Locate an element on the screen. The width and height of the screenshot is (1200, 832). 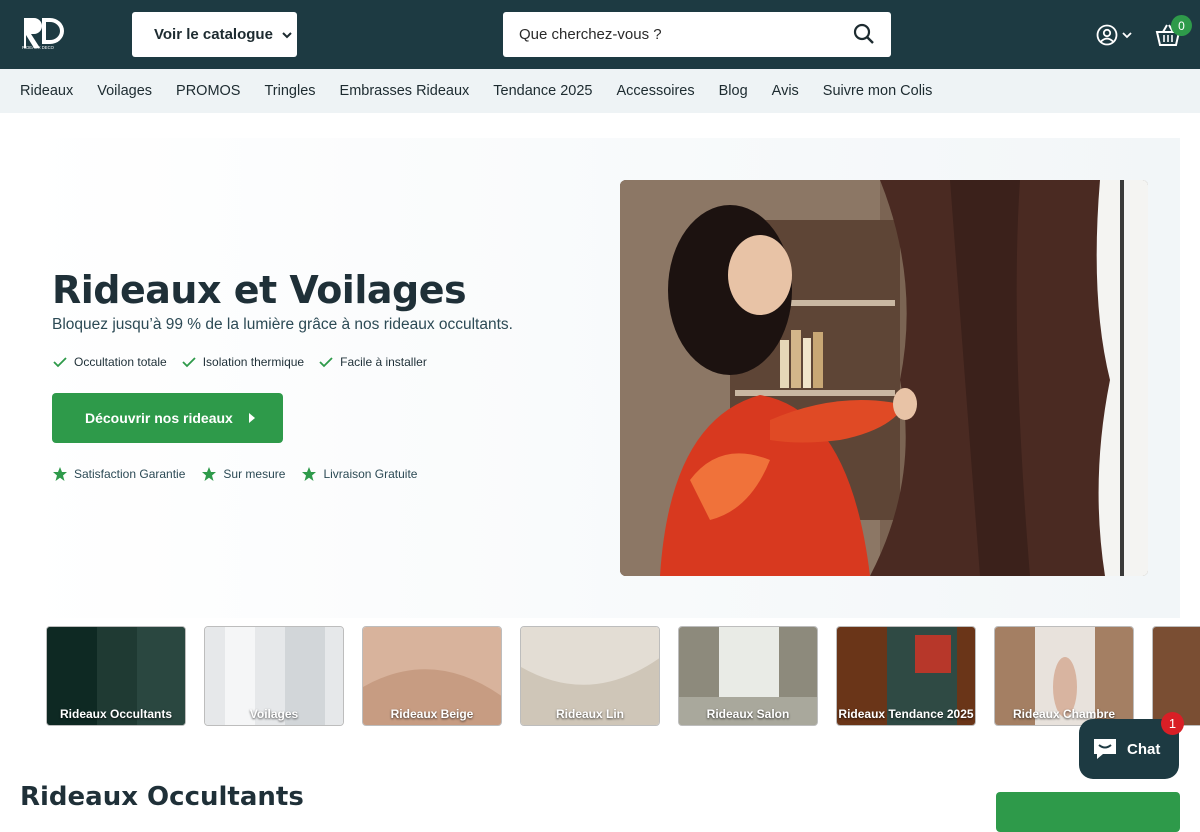
caret-right-icon is located at coordinates (251, 418).